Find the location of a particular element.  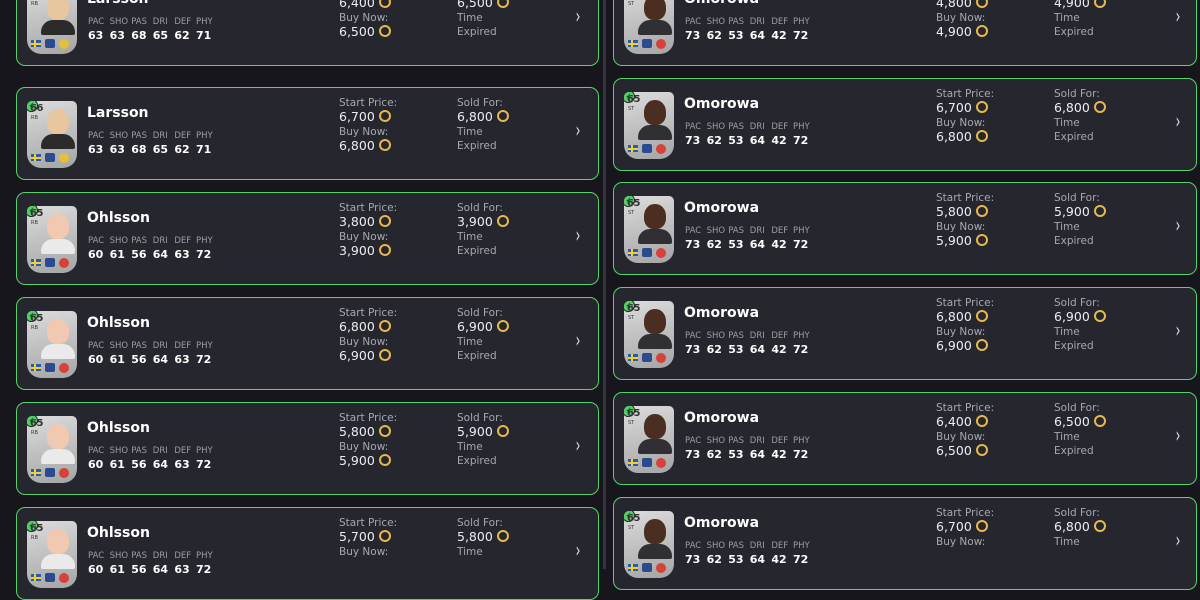

stat-labels: PAC SHO PAS DRI DEF PHY is located at coordinates (750, 546).